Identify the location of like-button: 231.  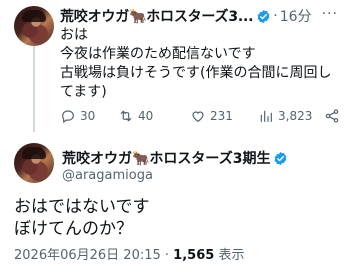
(211, 116).